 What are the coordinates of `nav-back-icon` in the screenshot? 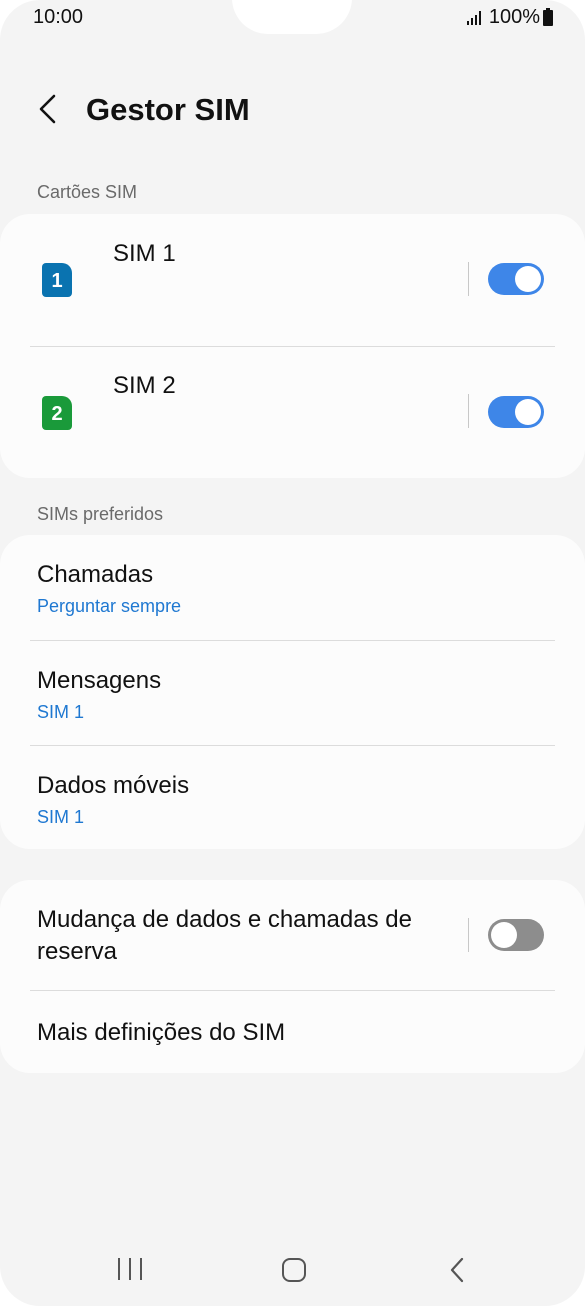 It's located at (457, 1270).